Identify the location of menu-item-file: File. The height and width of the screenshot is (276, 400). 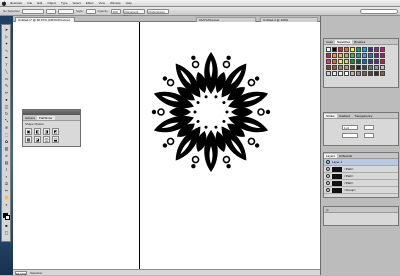
(29, 3).